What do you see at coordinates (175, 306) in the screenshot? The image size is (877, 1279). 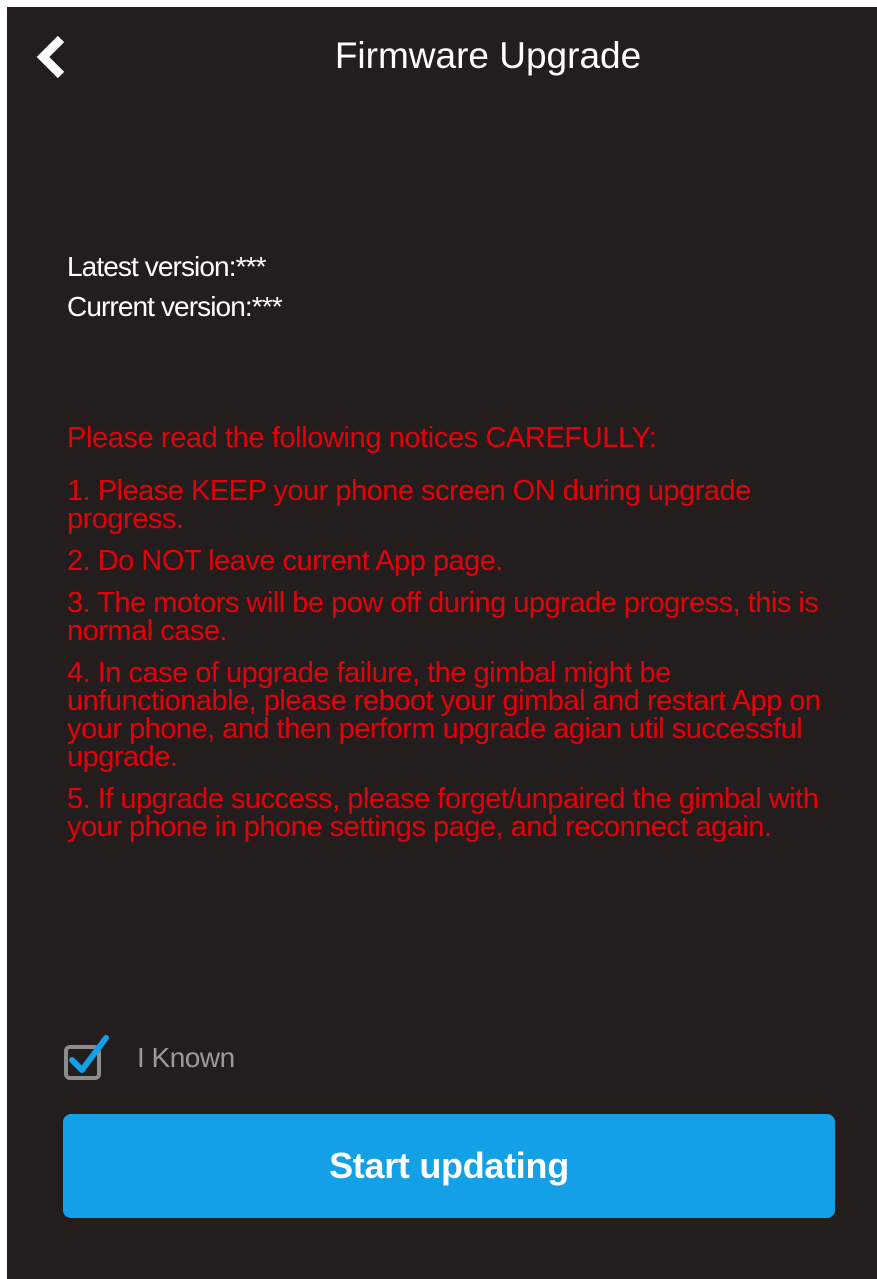 I see `current-version-text: Current version:***` at bounding box center [175, 306].